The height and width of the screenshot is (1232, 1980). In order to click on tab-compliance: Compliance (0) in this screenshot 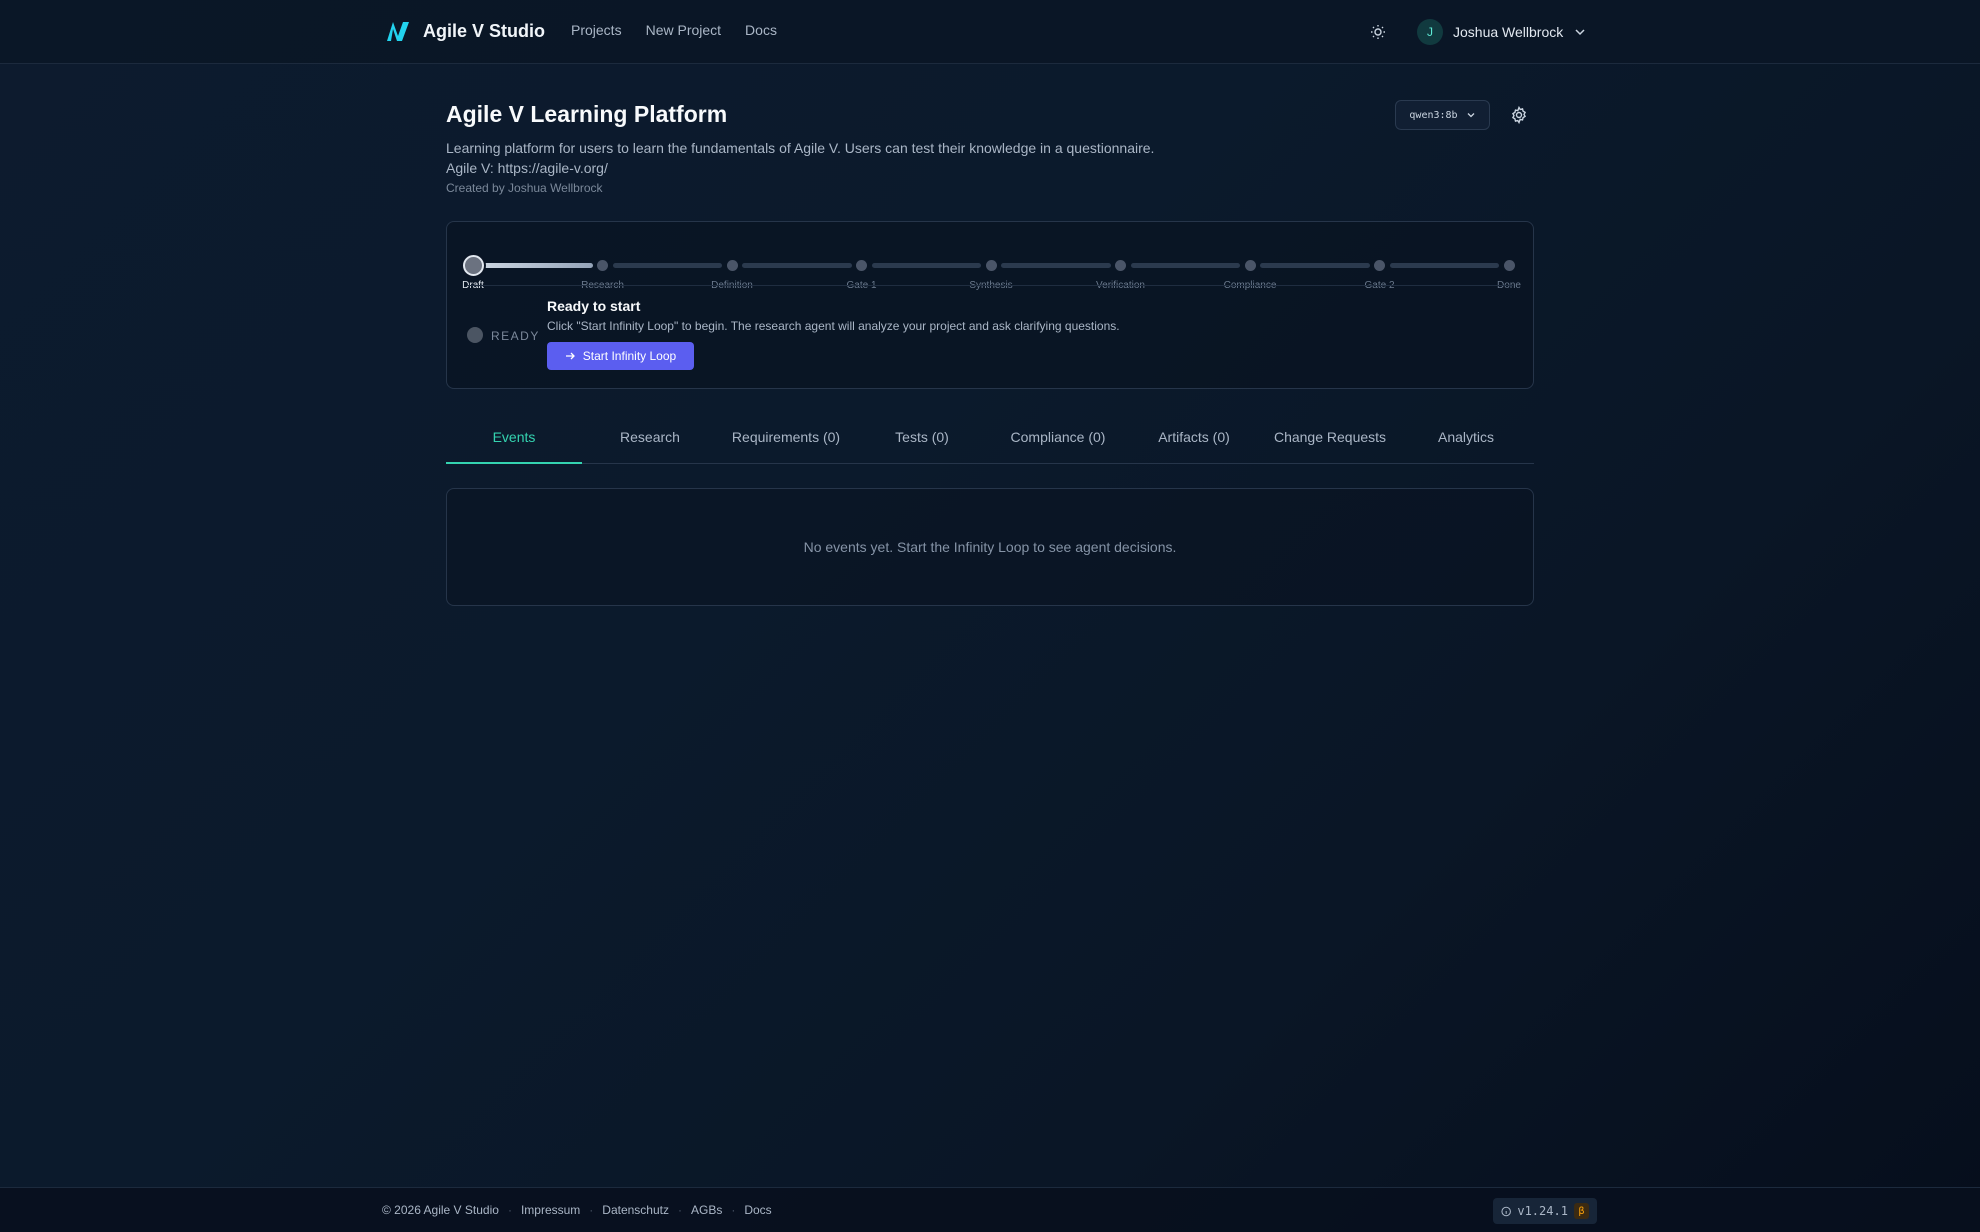, I will do `click(1058, 437)`.